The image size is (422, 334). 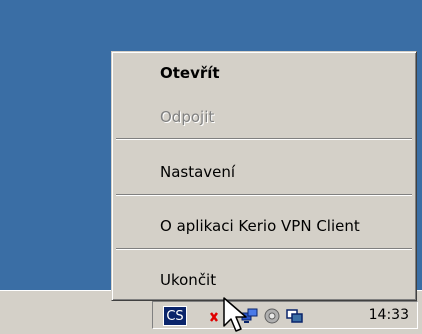 I want to click on display-icon, so click(x=295, y=316).